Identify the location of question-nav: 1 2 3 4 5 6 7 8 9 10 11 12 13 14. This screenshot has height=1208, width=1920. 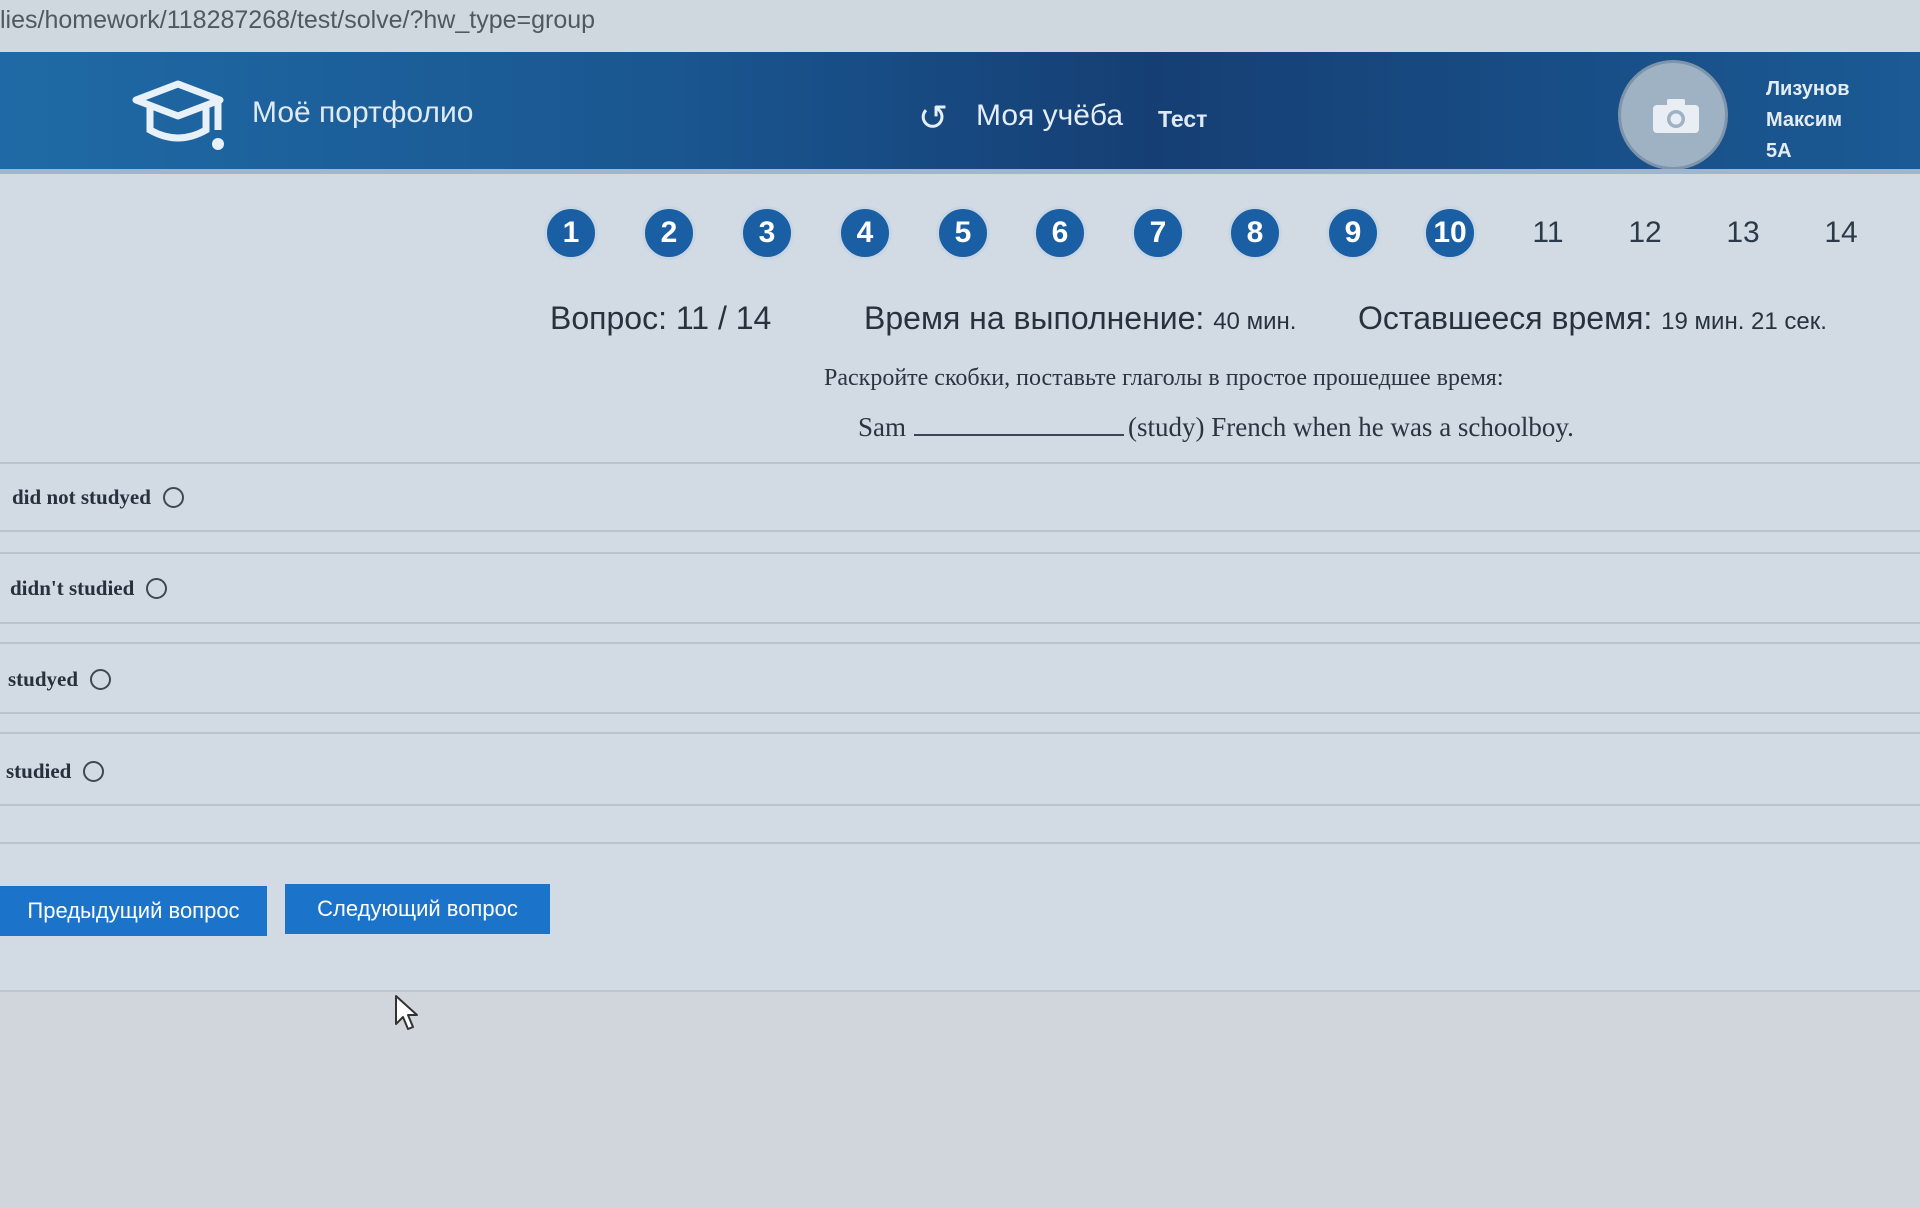
(960, 234).